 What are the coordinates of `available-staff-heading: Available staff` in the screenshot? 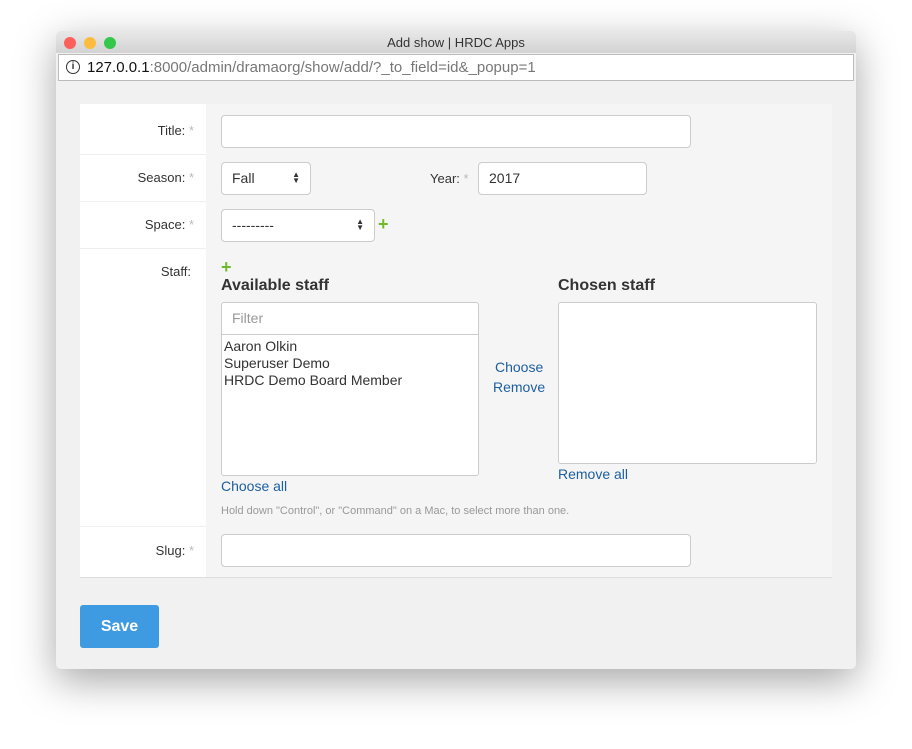 It's located at (275, 285).